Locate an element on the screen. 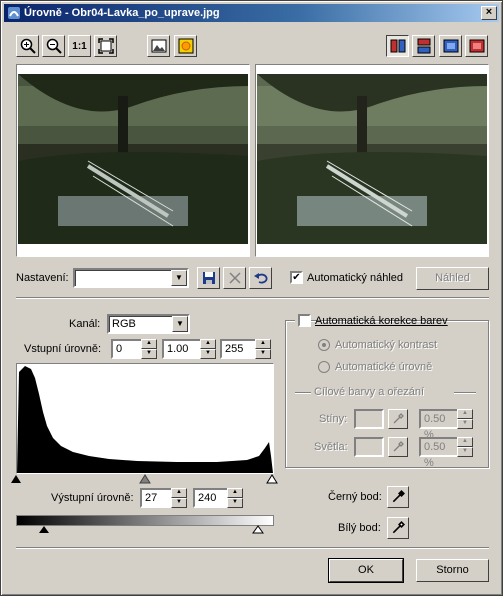  shadows-clip-spinner: 0.50 % ▲ ▼ is located at coordinates (446, 425).